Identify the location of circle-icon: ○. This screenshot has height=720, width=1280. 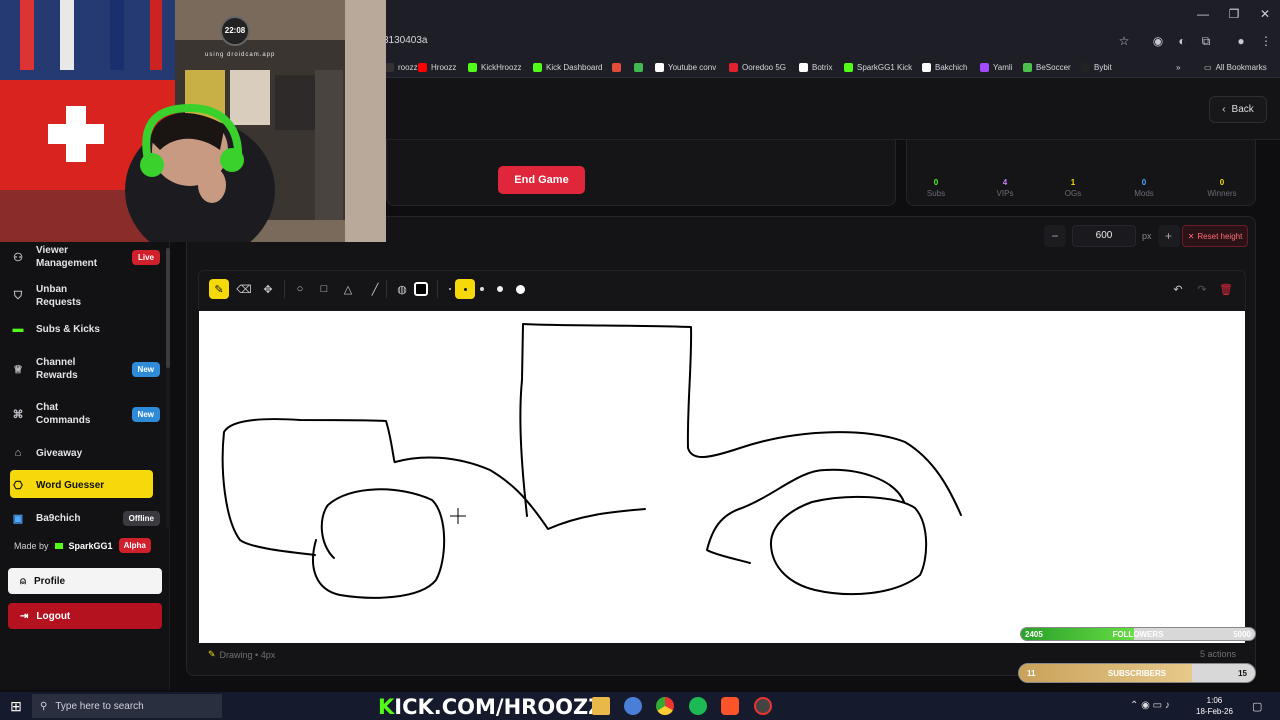
(300, 289).